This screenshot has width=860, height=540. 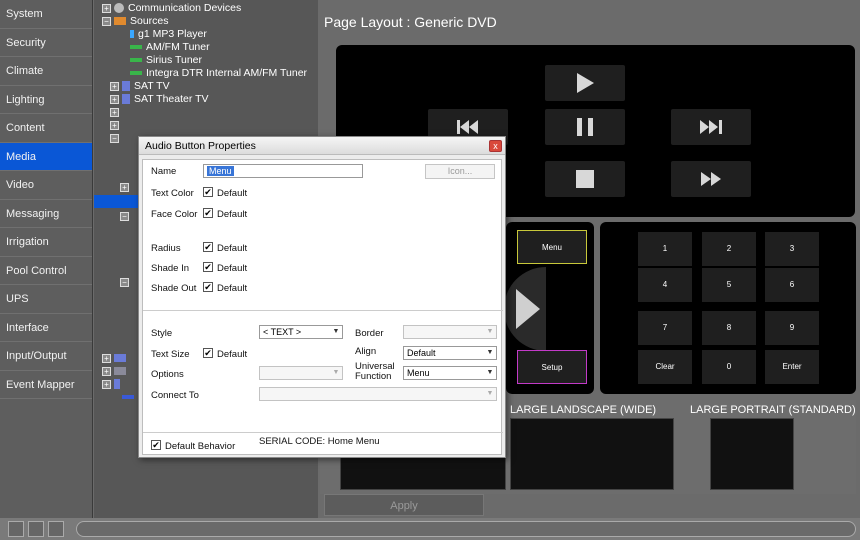 What do you see at coordinates (792, 328) in the screenshot?
I see `keypad-9-button: 9` at bounding box center [792, 328].